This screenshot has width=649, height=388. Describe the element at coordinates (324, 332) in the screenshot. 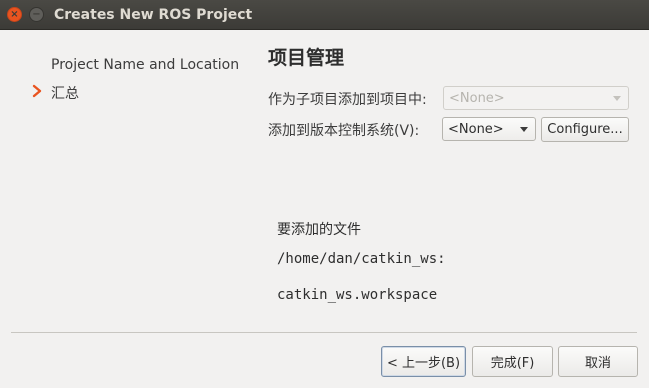

I see `footer-divider` at that location.